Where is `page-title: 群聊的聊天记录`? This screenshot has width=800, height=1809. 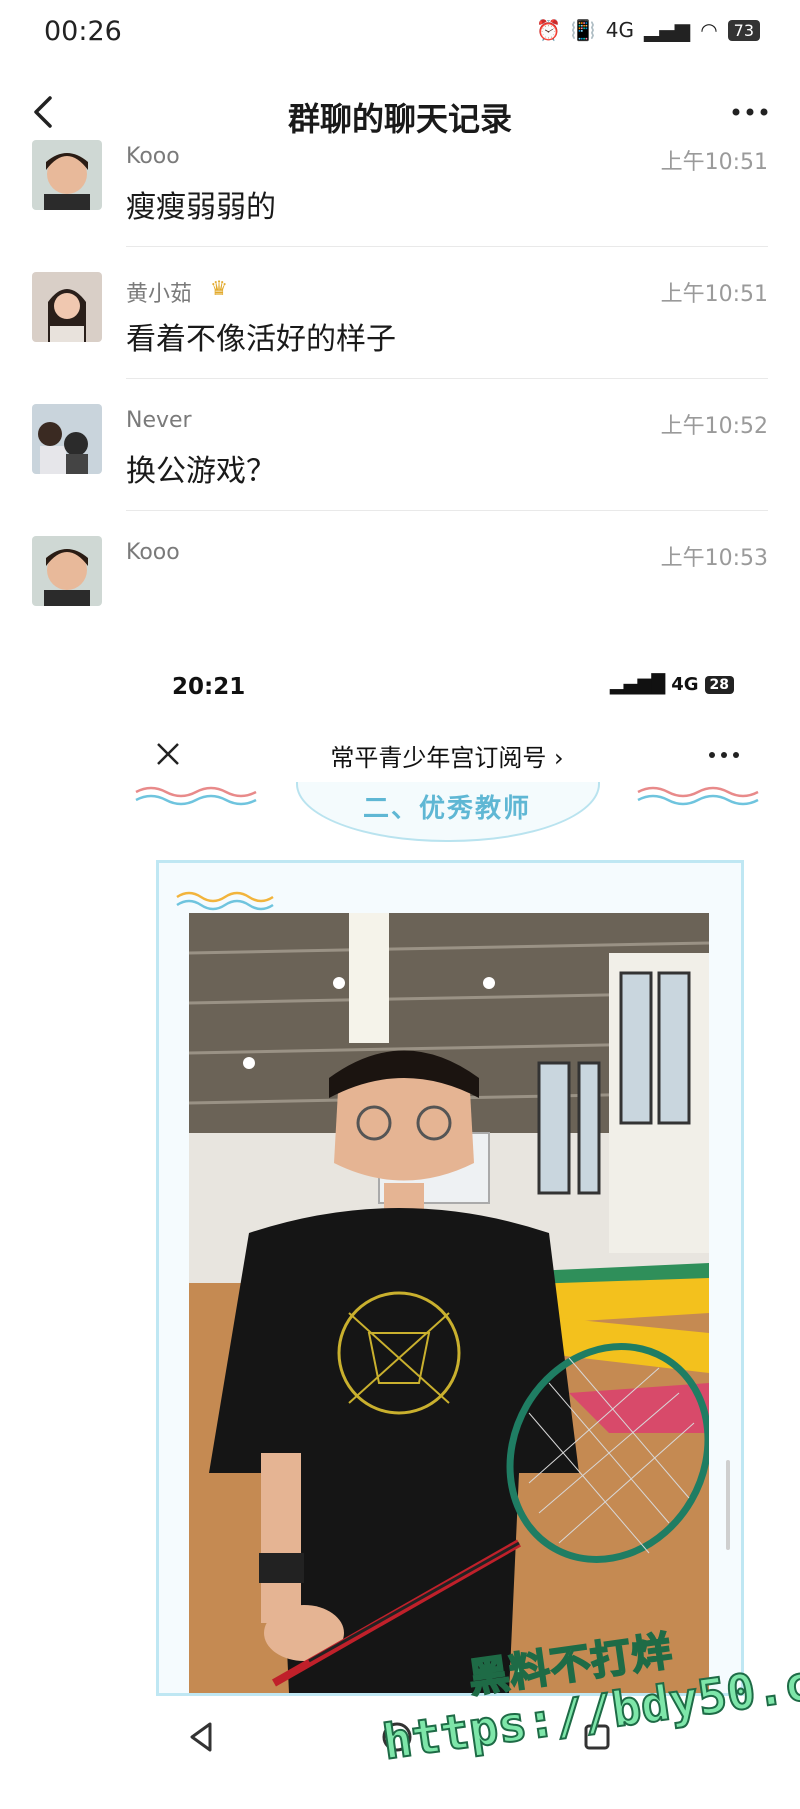 page-title: 群聊的聊天记录 is located at coordinates (399, 119).